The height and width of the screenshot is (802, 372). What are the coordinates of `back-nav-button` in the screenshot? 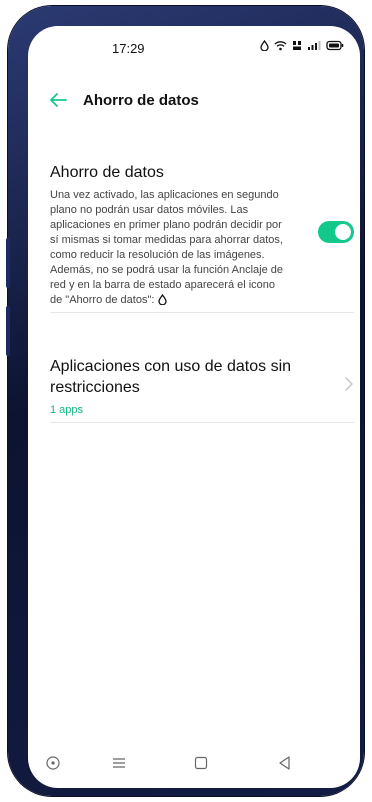 It's located at (285, 763).